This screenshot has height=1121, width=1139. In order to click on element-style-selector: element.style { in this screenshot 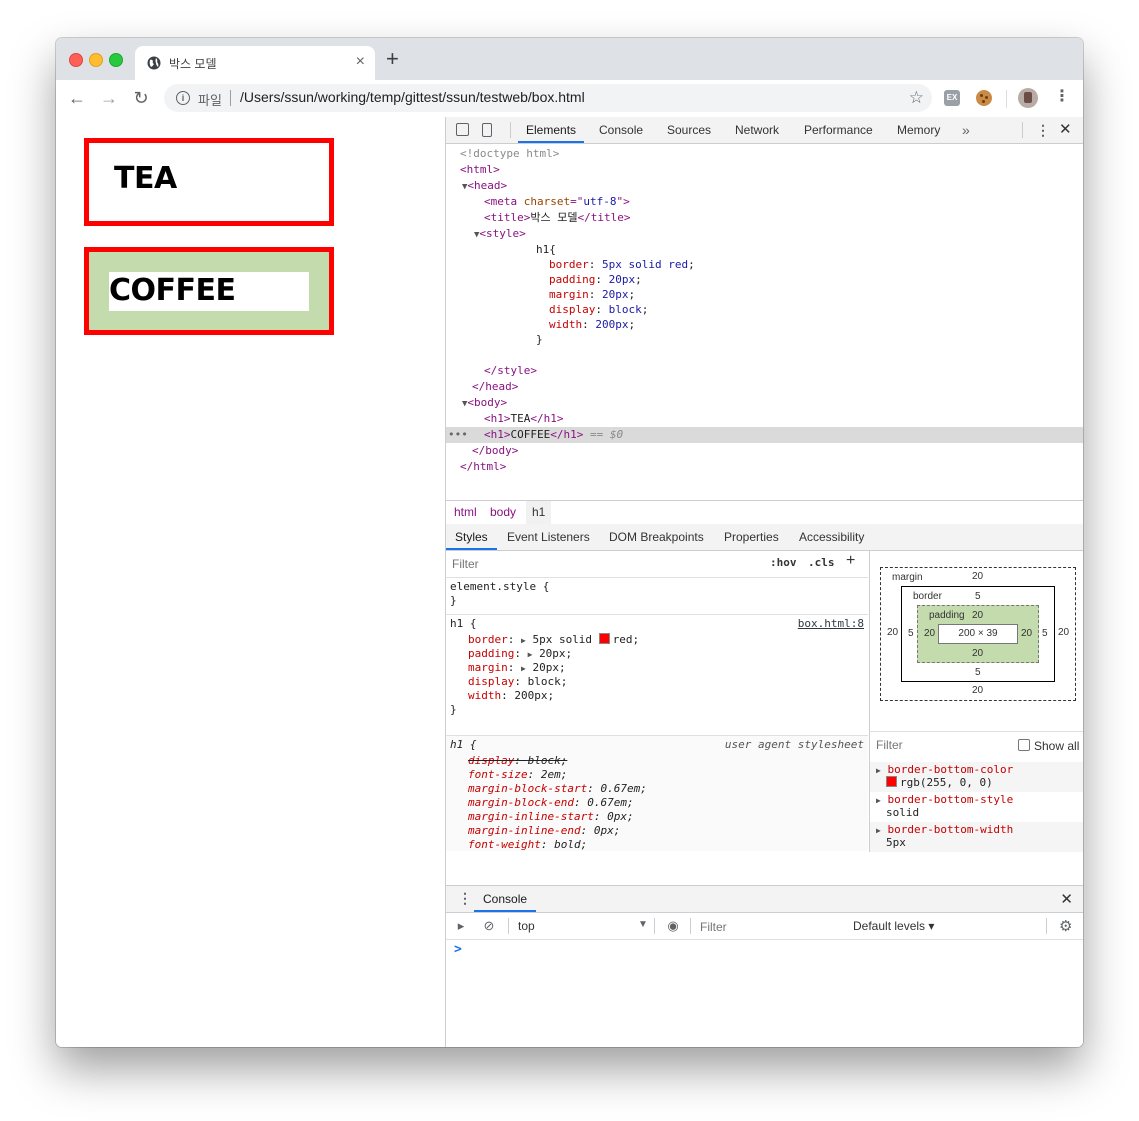, I will do `click(499, 587)`.